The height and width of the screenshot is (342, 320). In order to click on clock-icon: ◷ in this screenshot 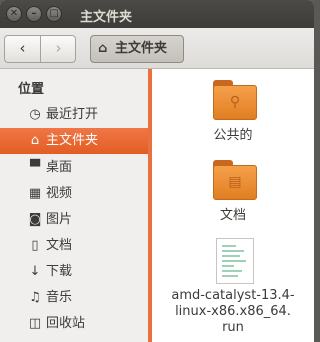, I will do `click(35, 114)`.